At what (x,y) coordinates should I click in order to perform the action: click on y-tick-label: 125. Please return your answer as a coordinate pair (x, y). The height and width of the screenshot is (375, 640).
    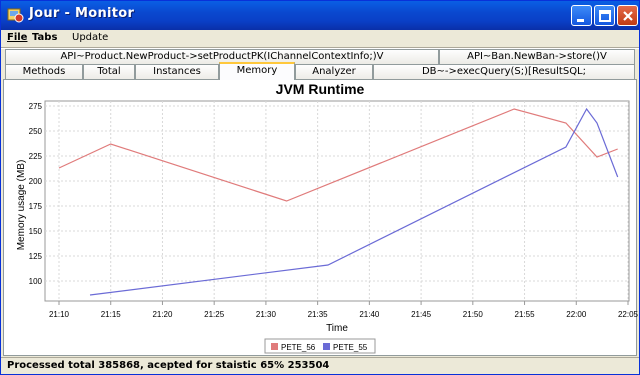
    Looking at the image, I should click on (36, 256).